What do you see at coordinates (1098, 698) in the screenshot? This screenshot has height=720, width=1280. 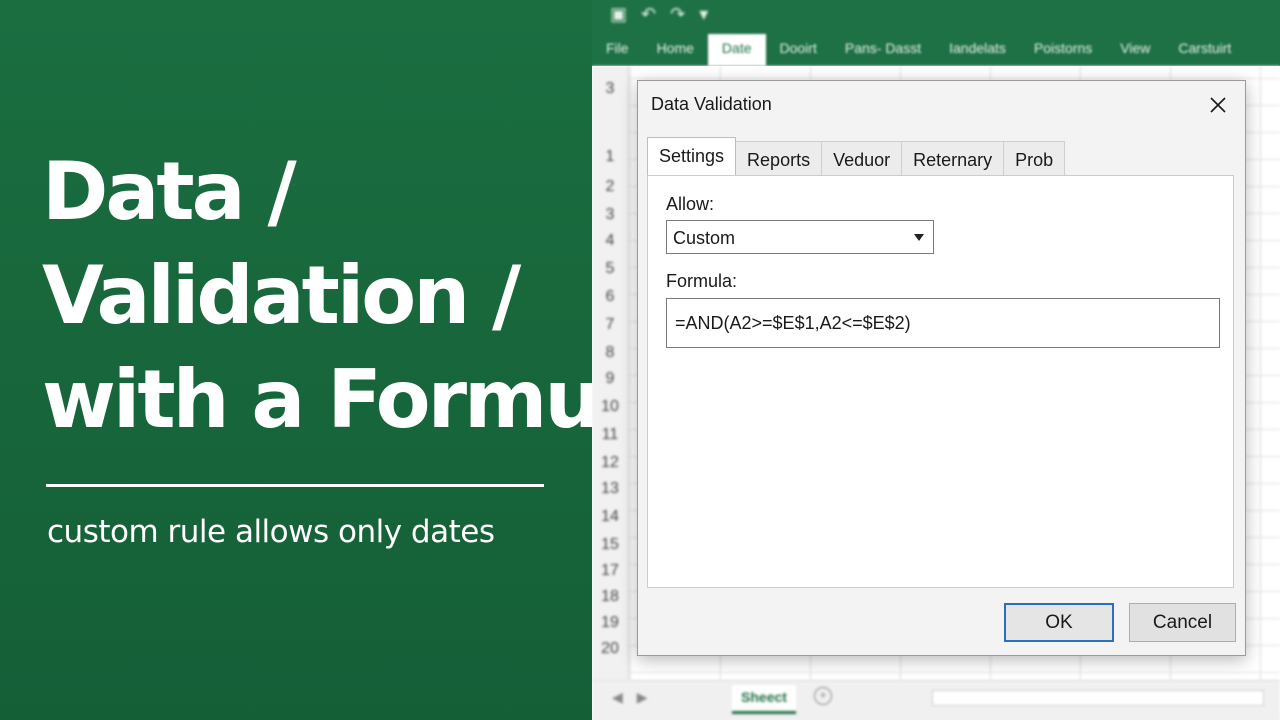 I see `horizontal-scrollbar` at bounding box center [1098, 698].